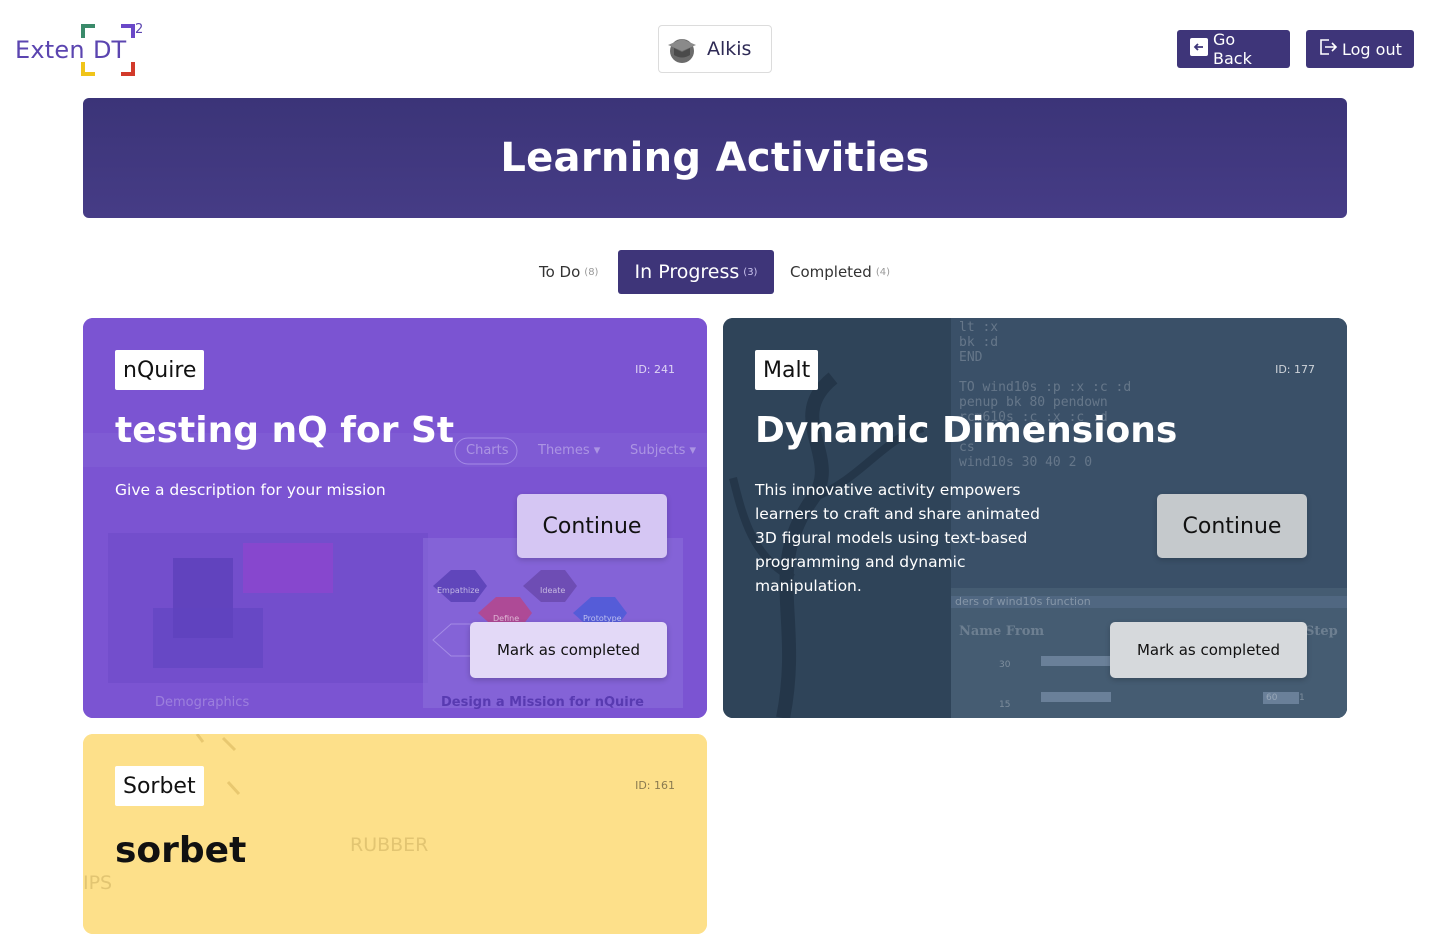  Describe the element at coordinates (655, 369) in the screenshot. I see `activity-id: ID: 241` at that location.